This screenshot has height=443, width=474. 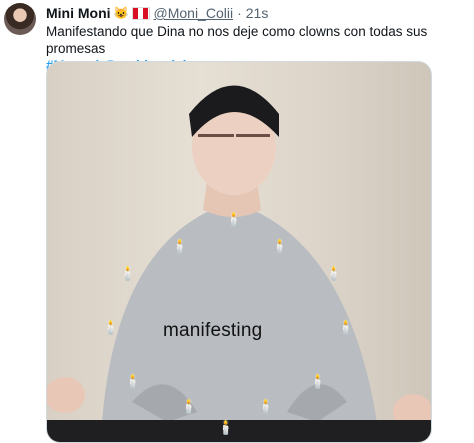 I want to click on avatar, so click(x=20, y=19).